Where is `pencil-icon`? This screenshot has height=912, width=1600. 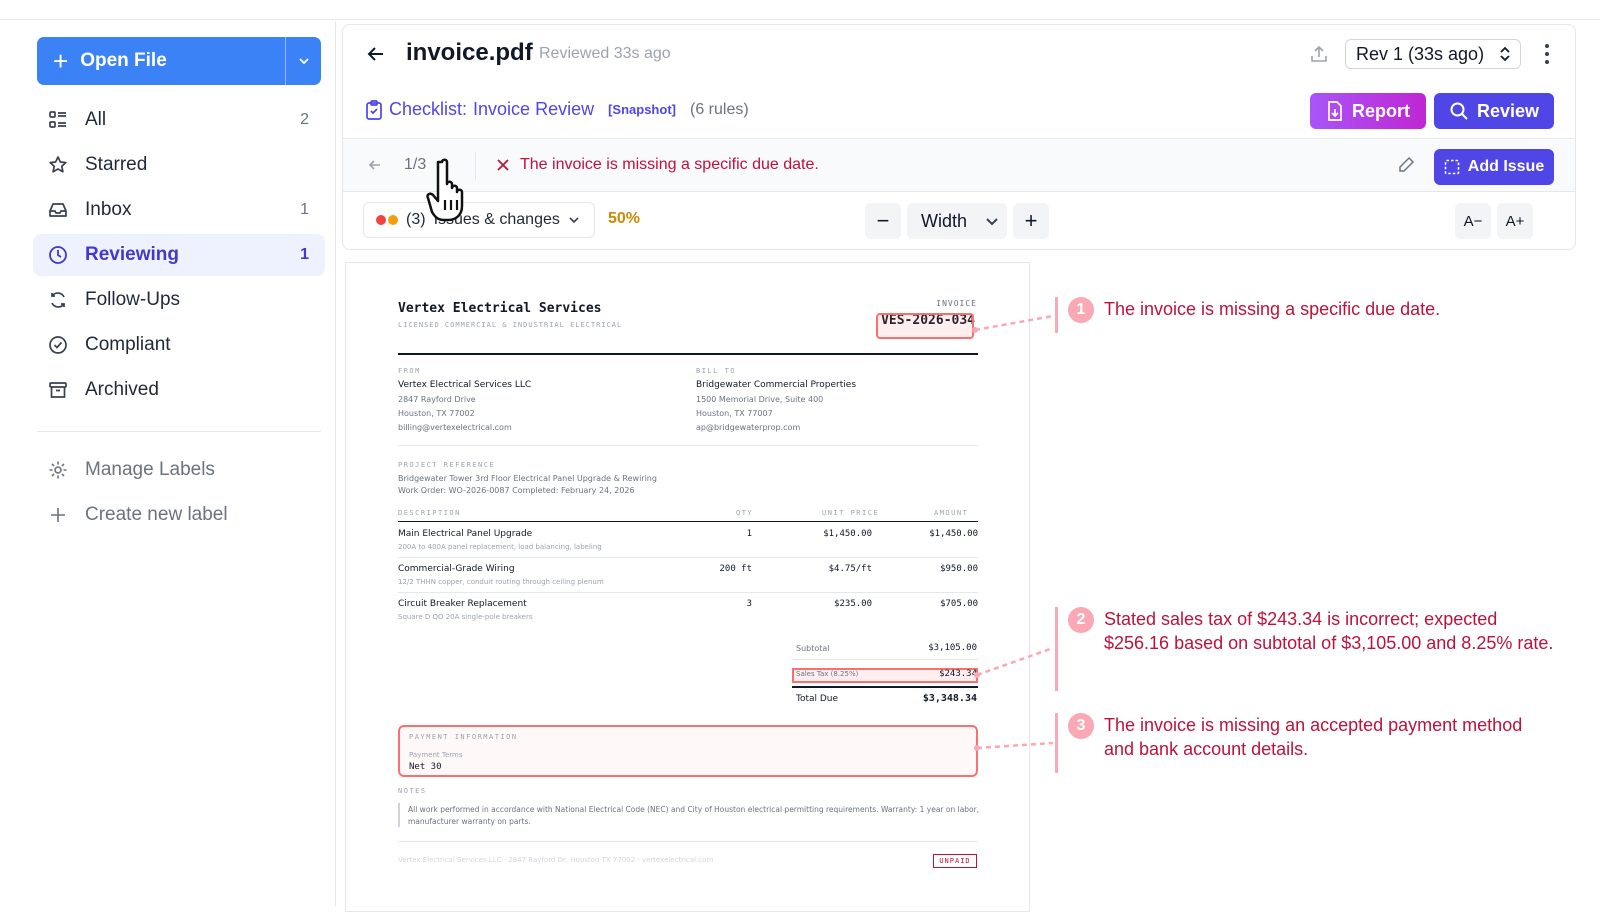
pencil-icon is located at coordinates (1406, 165).